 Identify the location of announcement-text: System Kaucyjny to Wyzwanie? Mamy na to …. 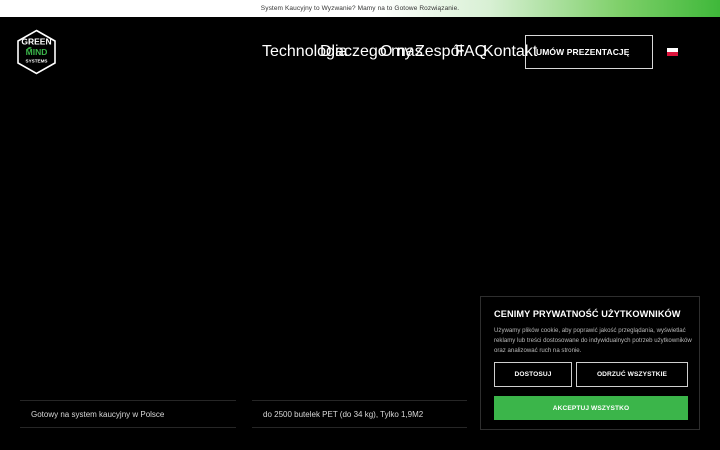
(360, 8).